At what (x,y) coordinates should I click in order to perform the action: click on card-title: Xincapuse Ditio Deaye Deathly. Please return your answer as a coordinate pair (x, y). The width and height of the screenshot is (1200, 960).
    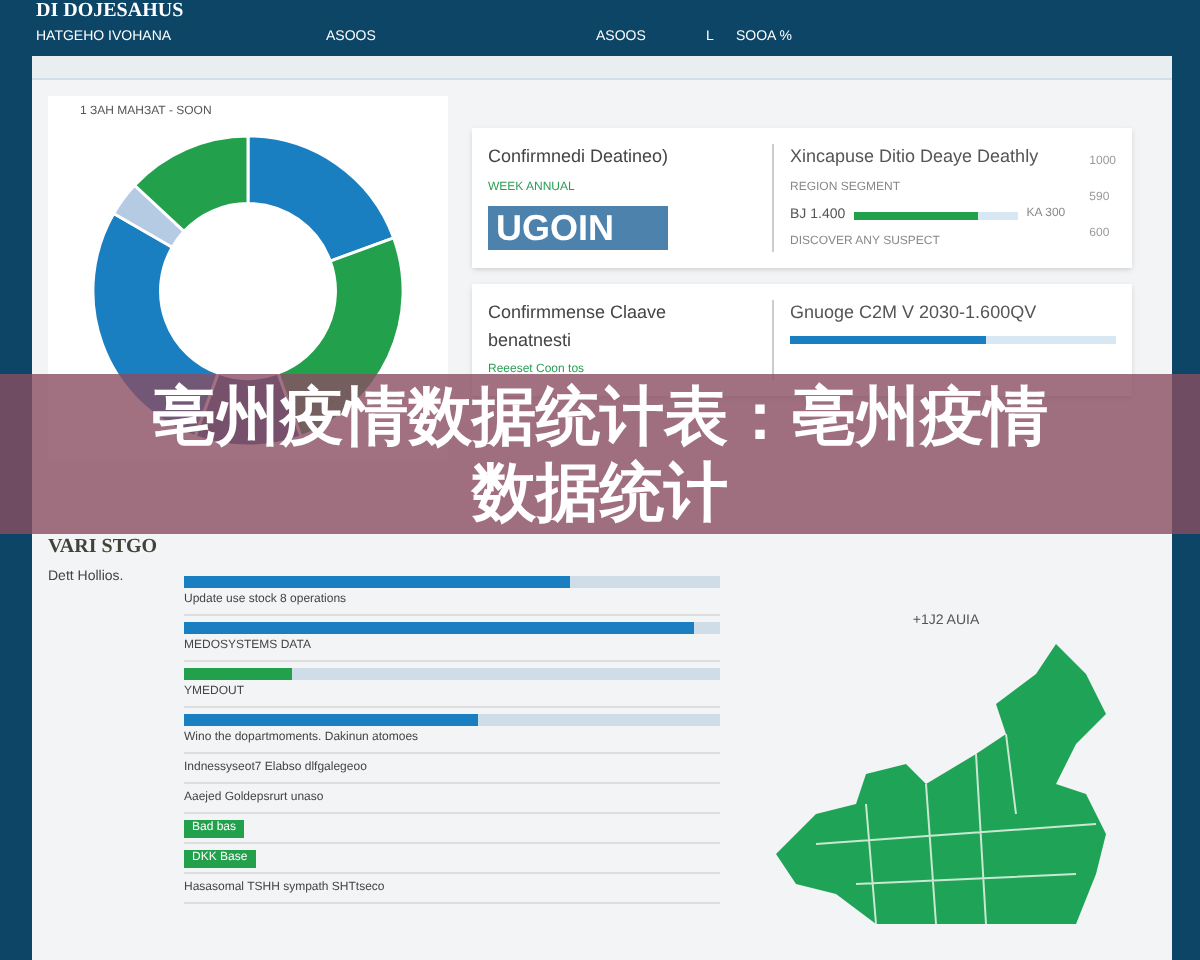
    Looking at the image, I should click on (915, 157).